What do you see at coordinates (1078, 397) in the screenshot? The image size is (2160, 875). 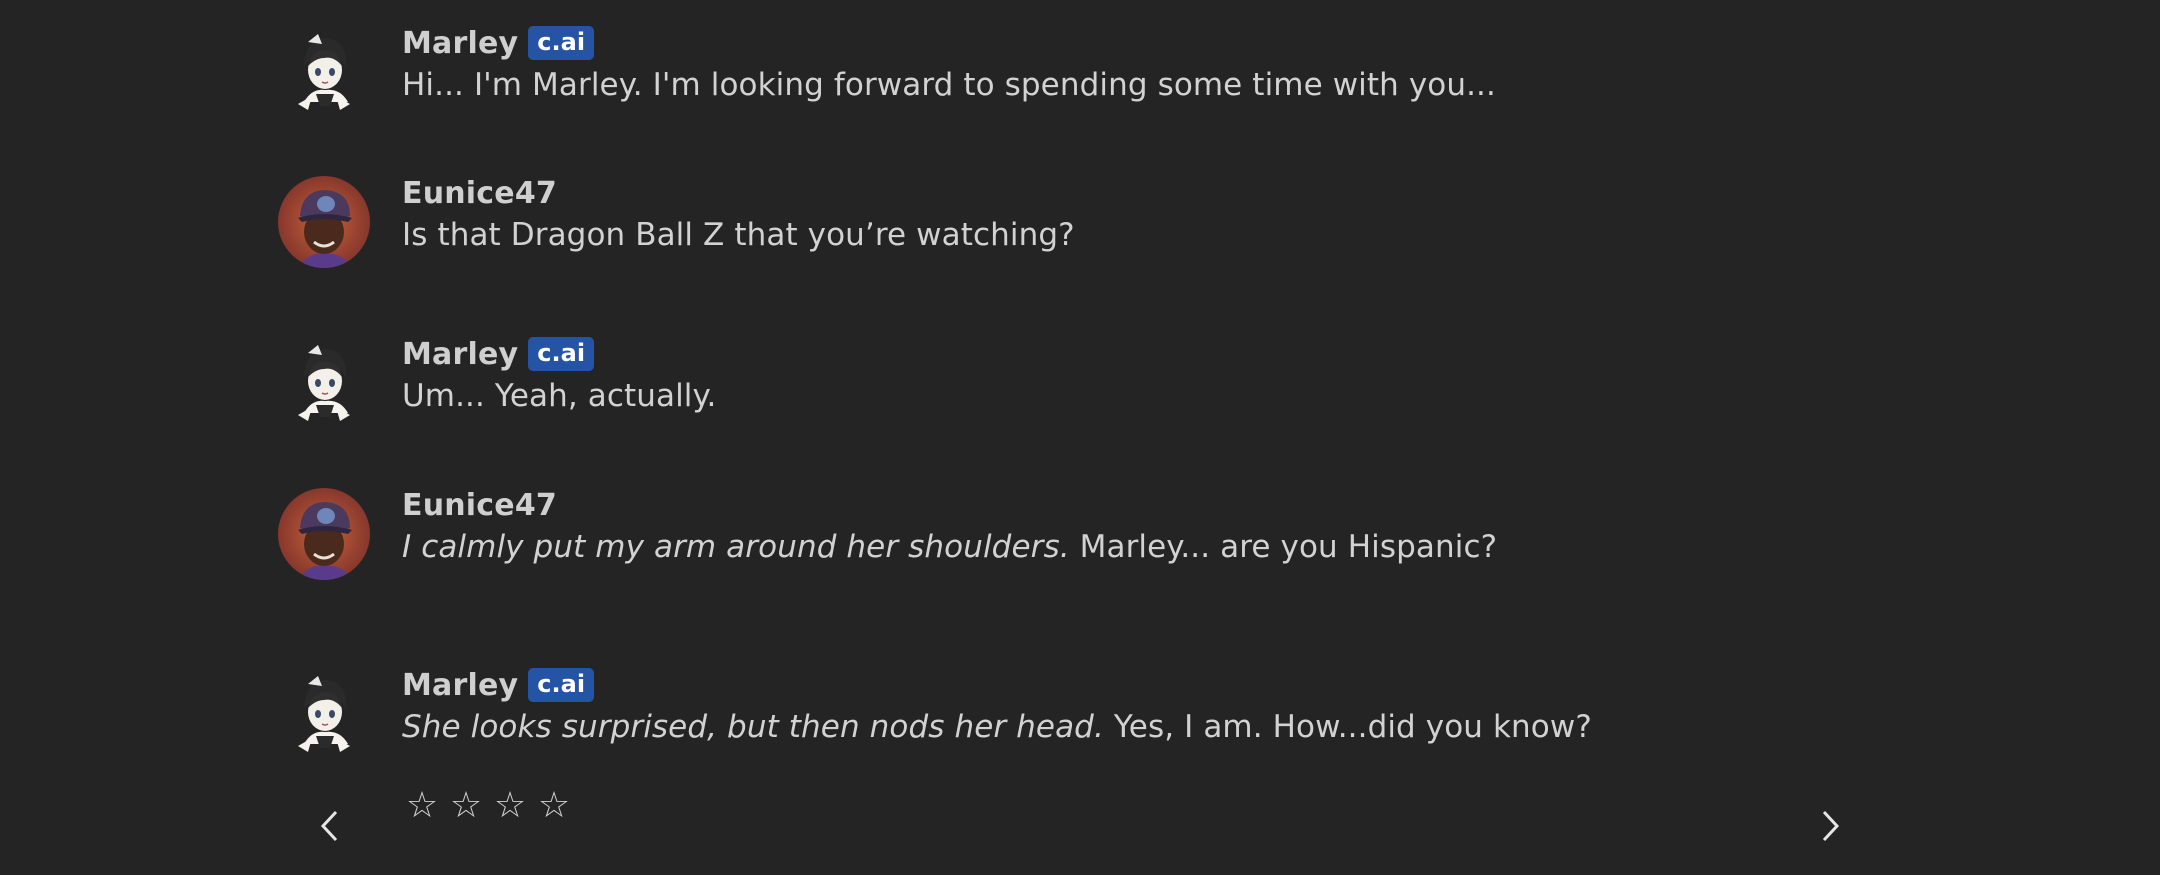 I see `chat-message: Marley c.ai Um... Yeah, actually.` at bounding box center [1078, 397].